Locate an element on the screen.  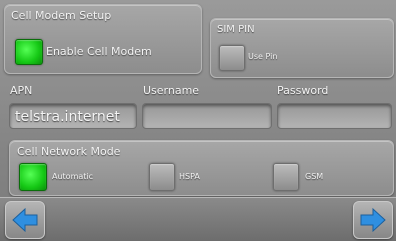
back-button is located at coordinates (25, 220).